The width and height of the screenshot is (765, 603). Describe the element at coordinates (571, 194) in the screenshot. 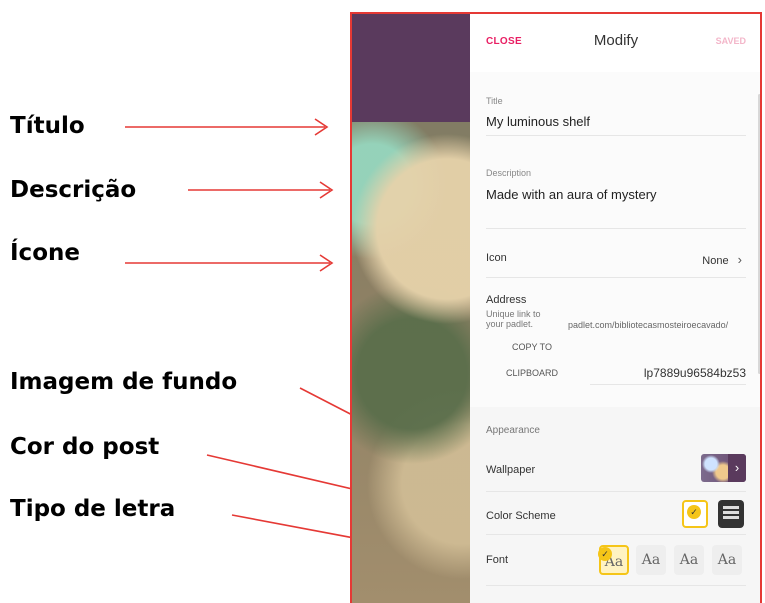

I see `description-input: Made with an aura of mystery` at that location.